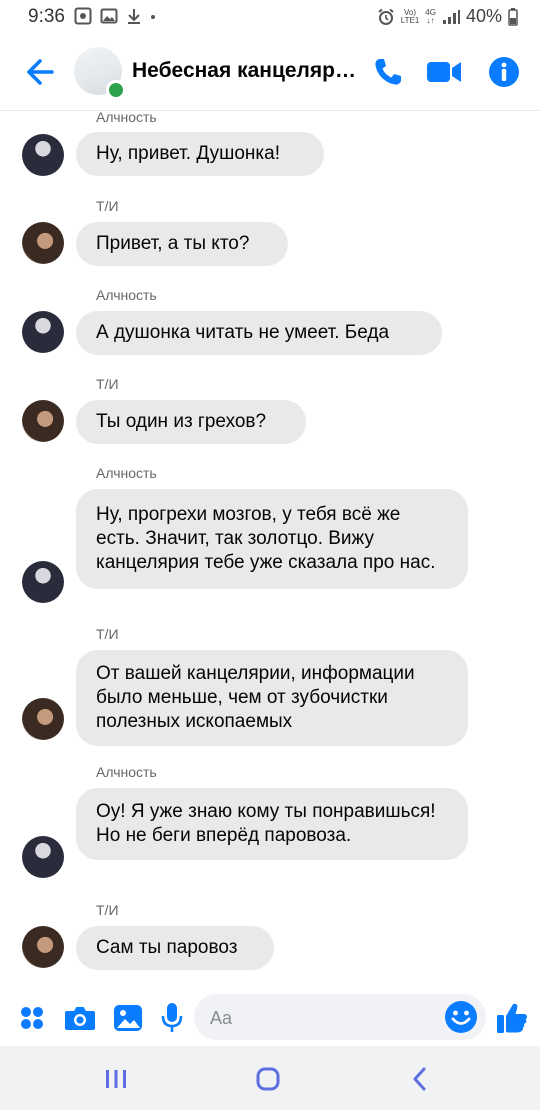  What do you see at coordinates (483, 16) in the screenshot?
I see `battery-percent: 40%` at bounding box center [483, 16].